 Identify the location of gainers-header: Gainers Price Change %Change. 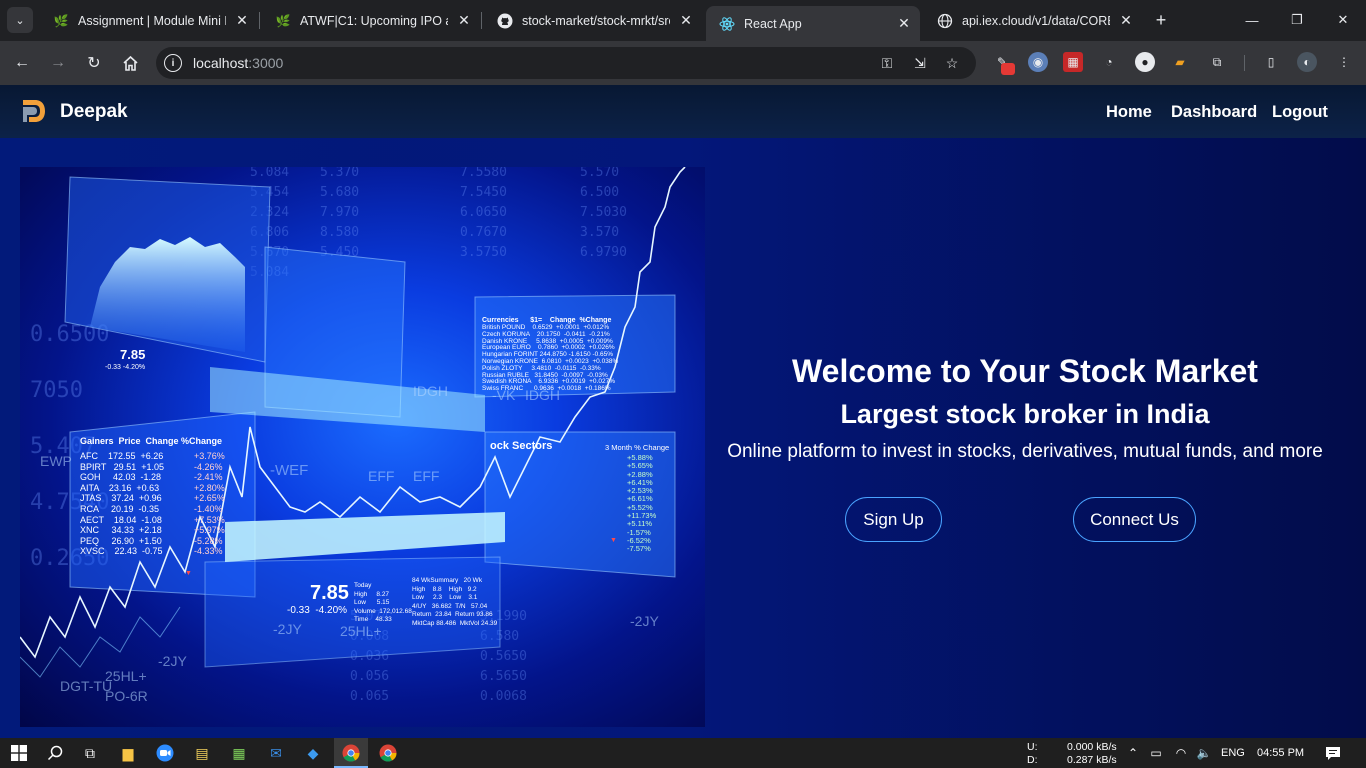
(151, 441).